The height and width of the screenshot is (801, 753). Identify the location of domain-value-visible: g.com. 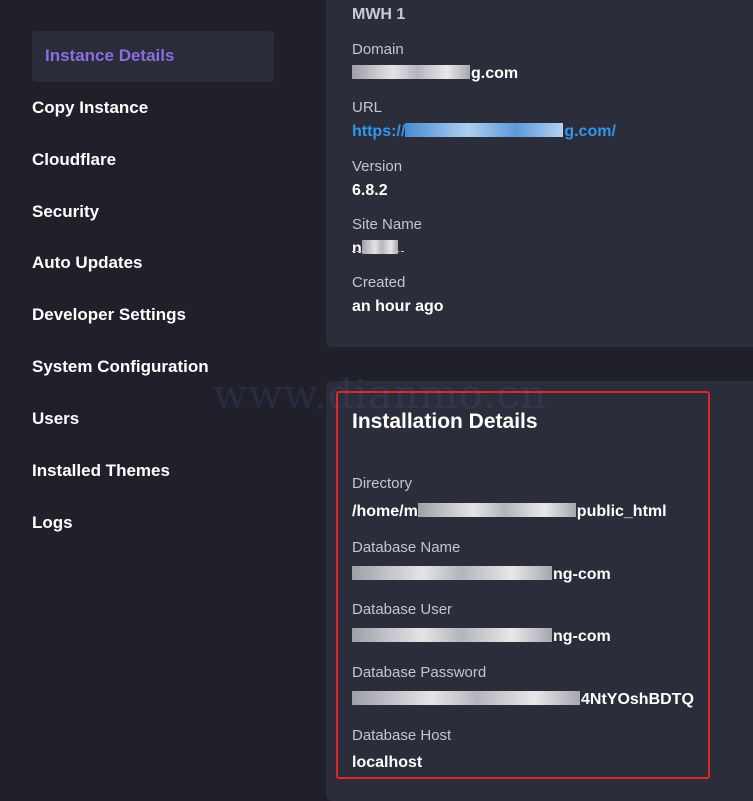
(495, 73).